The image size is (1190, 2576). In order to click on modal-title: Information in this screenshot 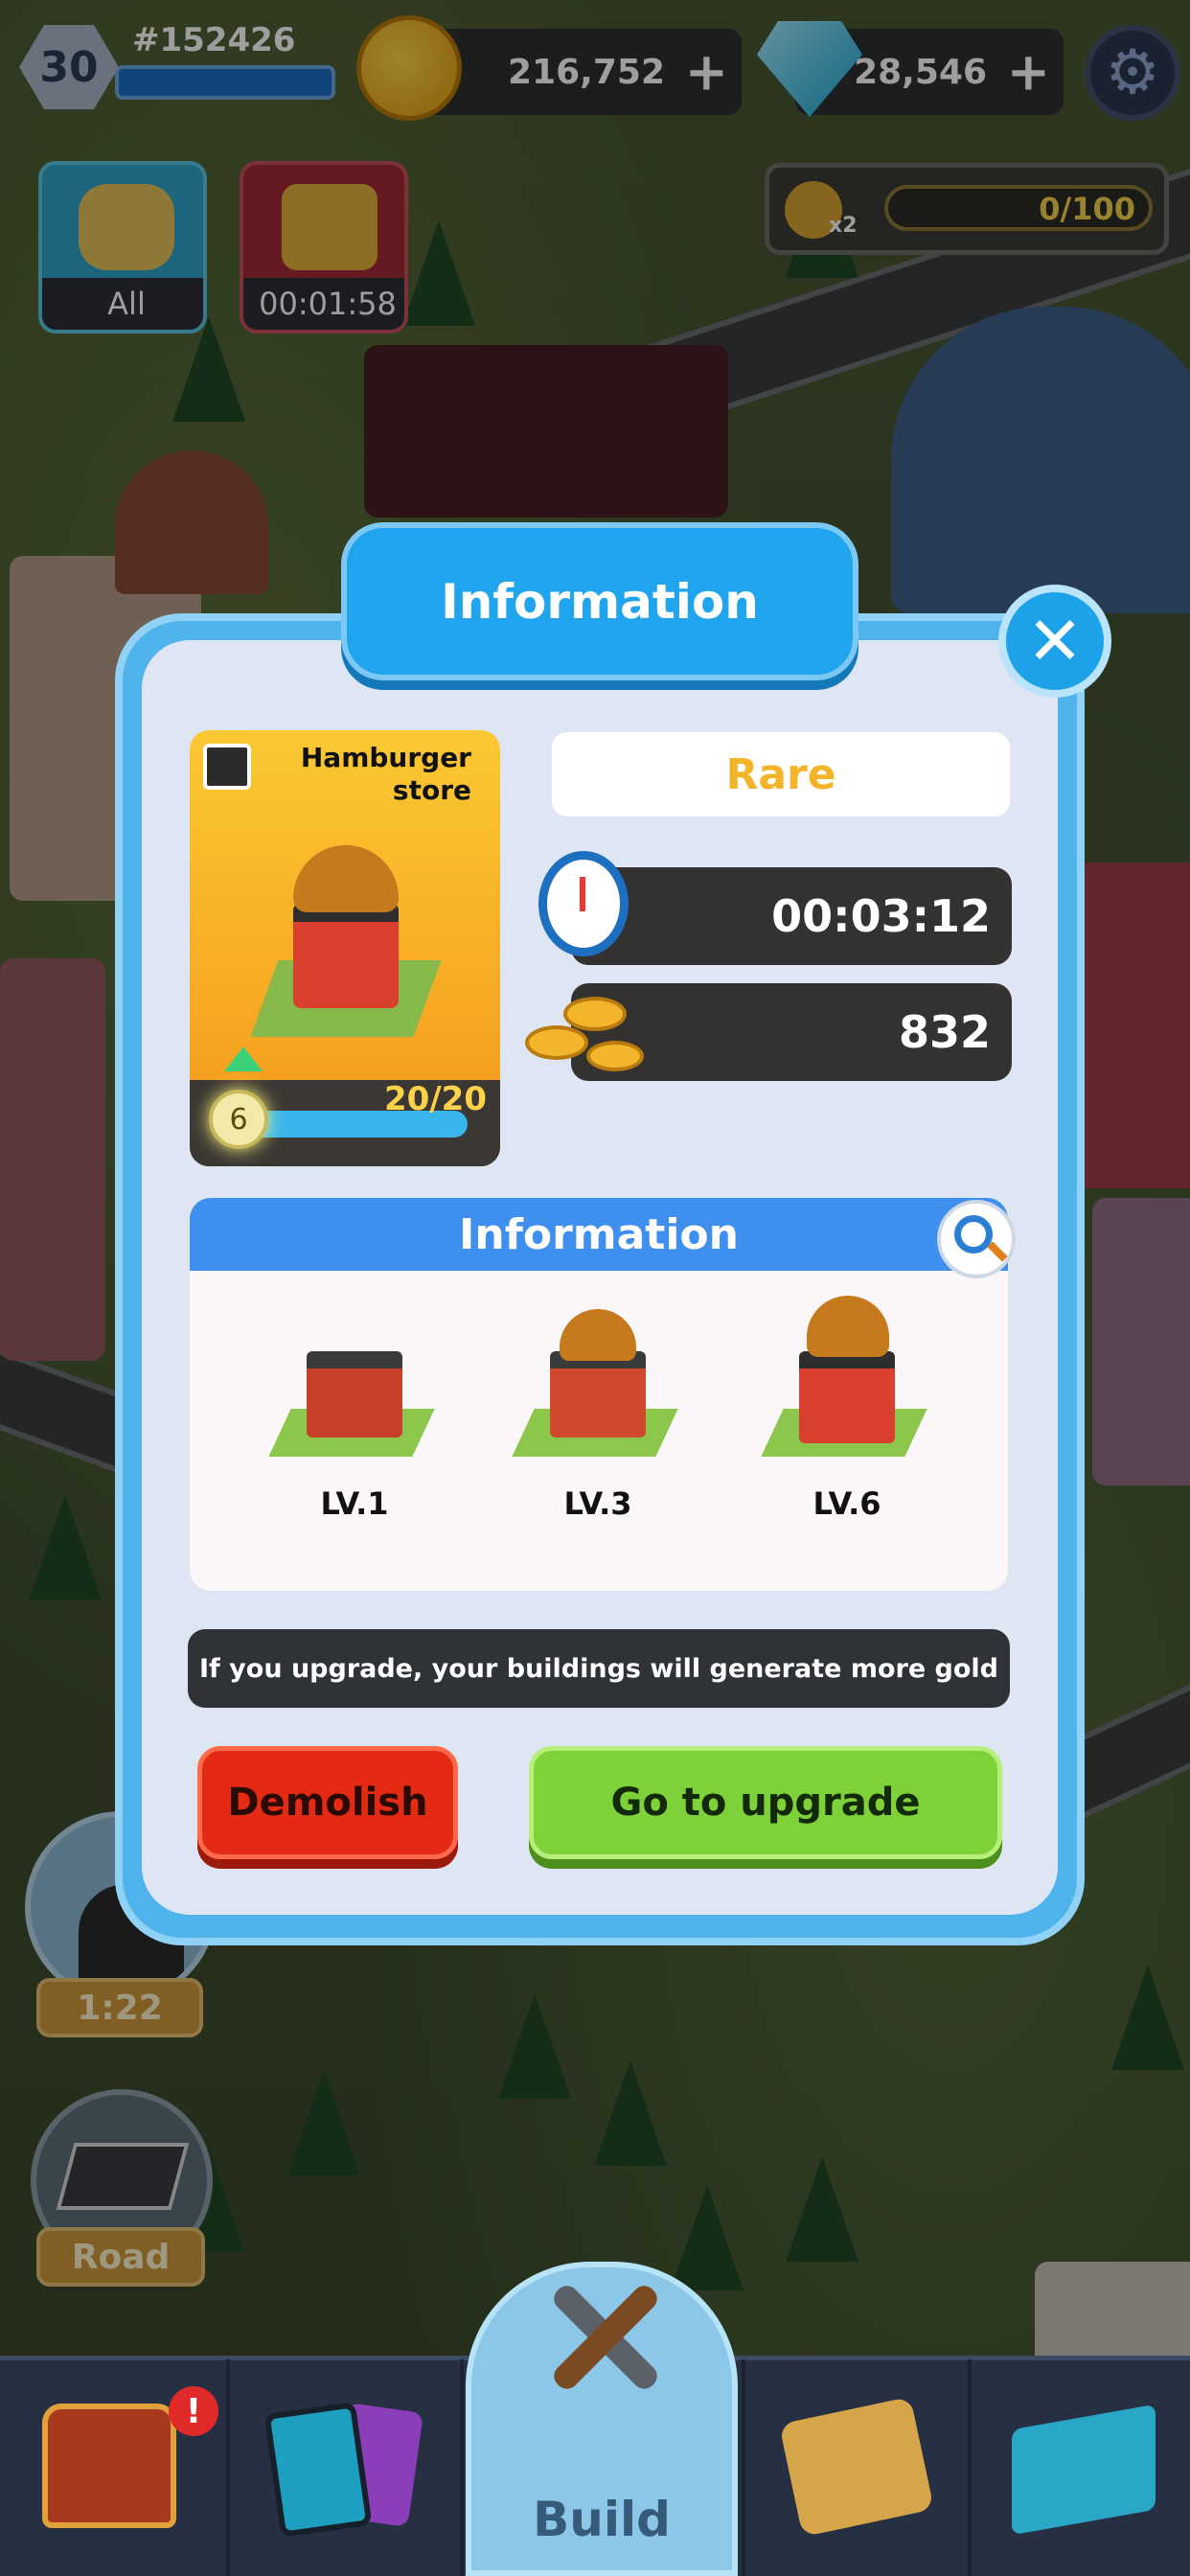, I will do `click(600, 601)`.